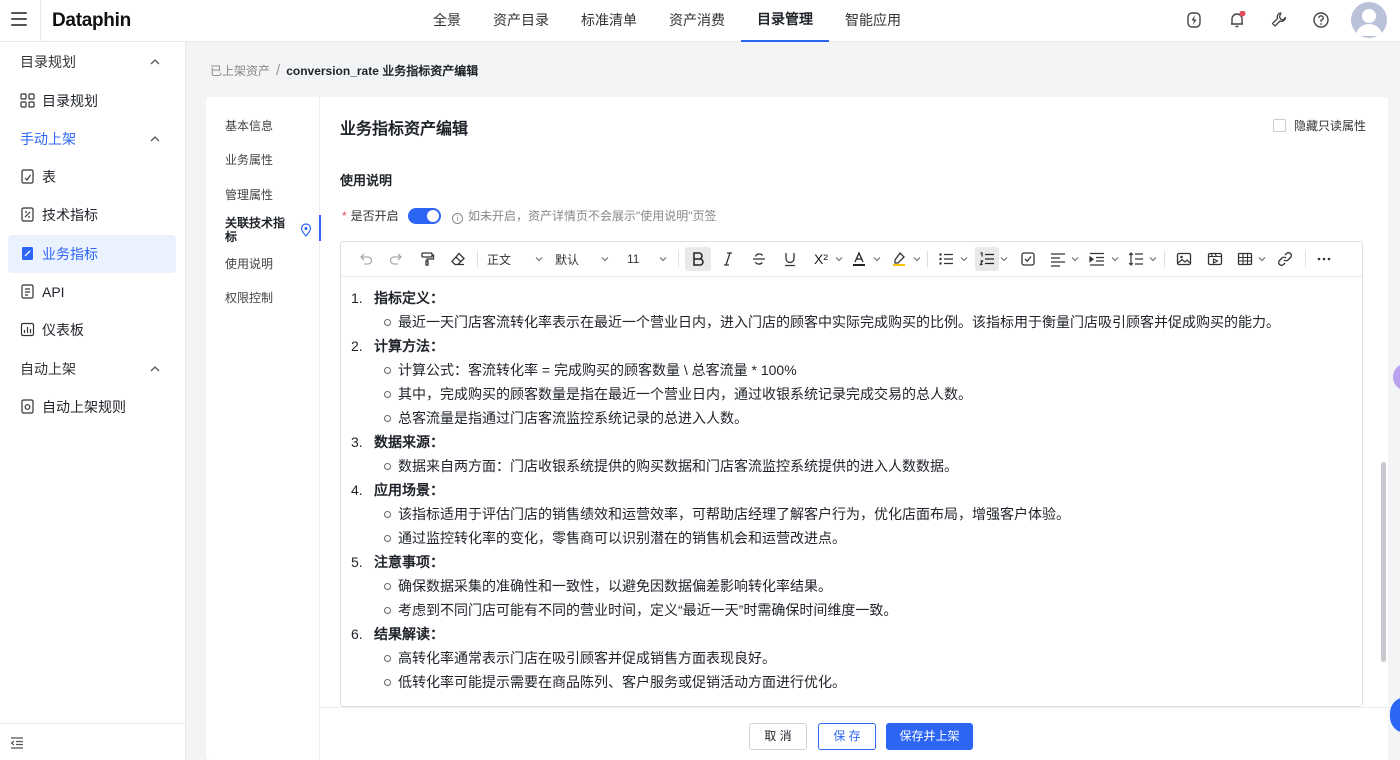 This screenshot has height=760, width=1400. I want to click on hide-readonly-checkbox: 隐藏只读属性, so click(1319, 125).